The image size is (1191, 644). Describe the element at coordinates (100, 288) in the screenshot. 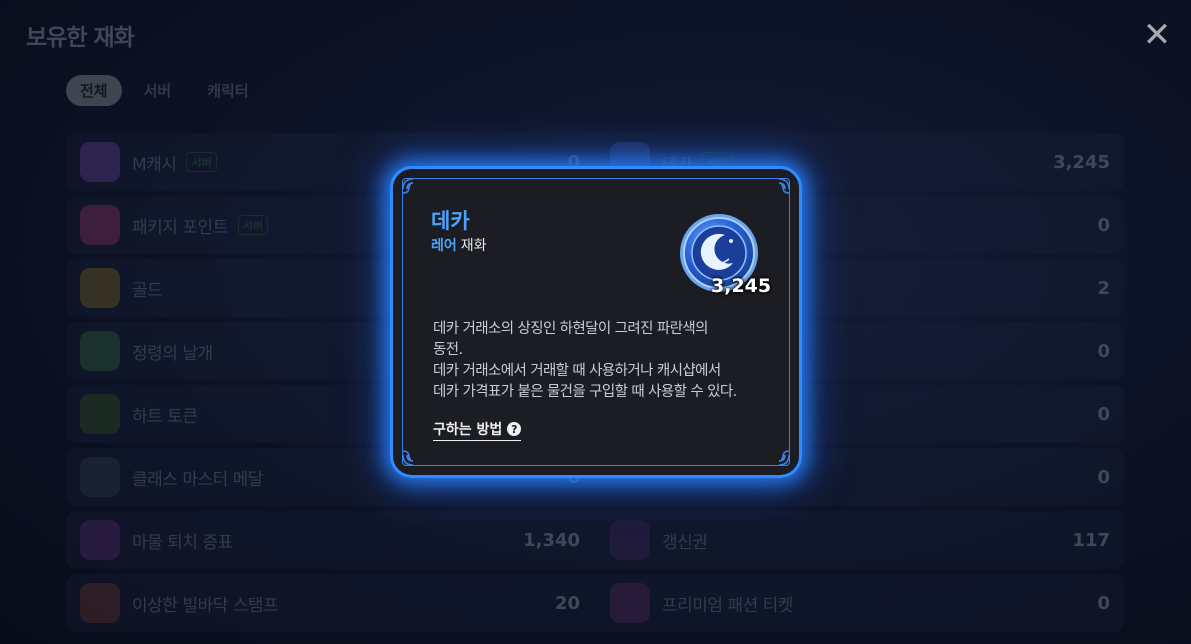

I see `gold-coin-icon` at that location.